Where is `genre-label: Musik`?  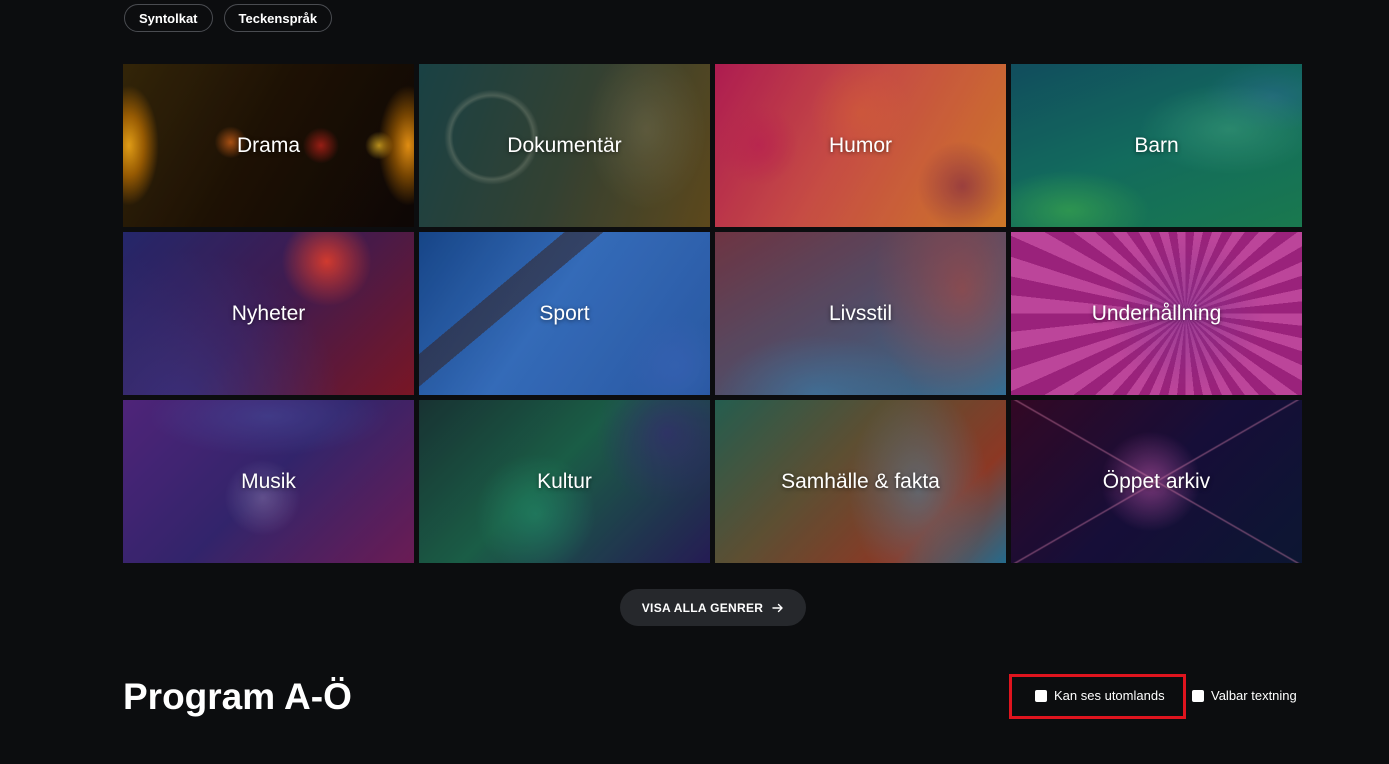 genre-label: Musik is located at coordinates (268, 481).